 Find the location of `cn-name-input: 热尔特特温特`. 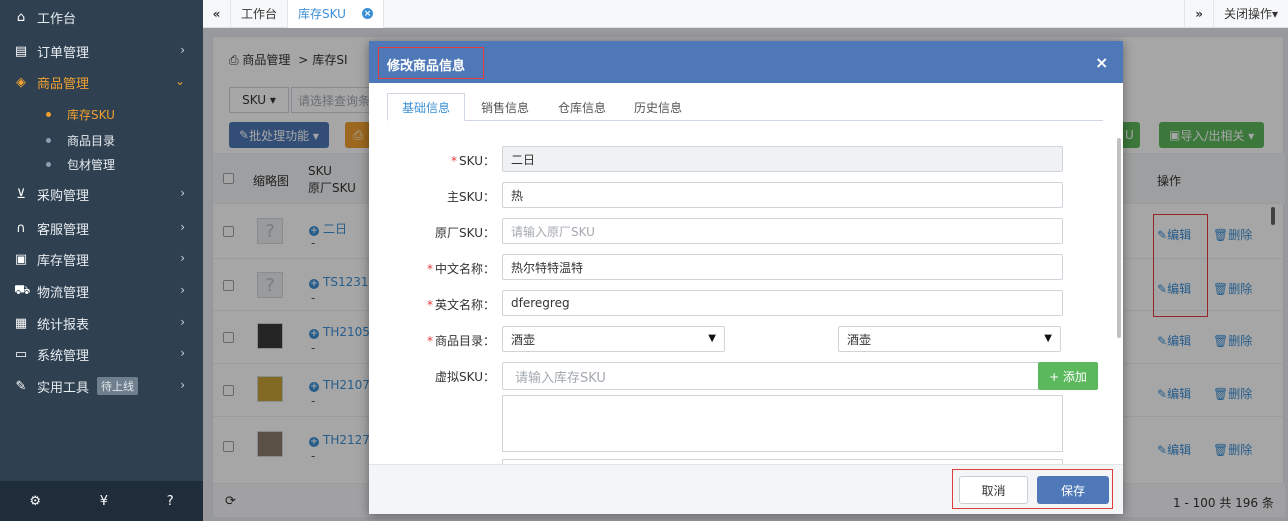

cn-name-input: 热尔特特温特 is located at coordinates (782, 267).